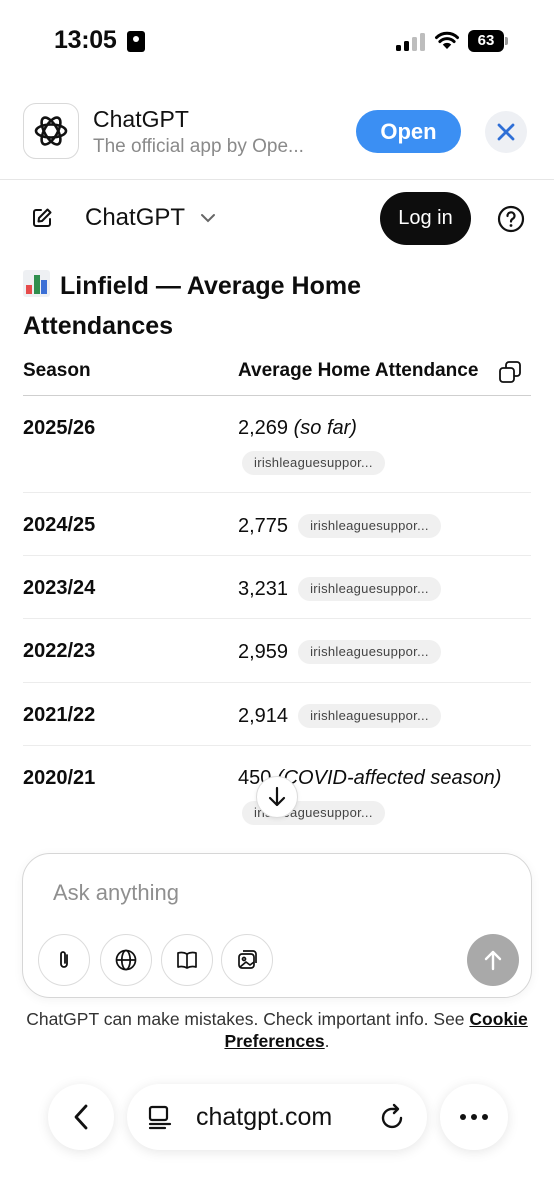 Image resolution: width=554 pixels, height=1200 pixels. I want to click on message-composer: Ask anything, so click(277, 925).